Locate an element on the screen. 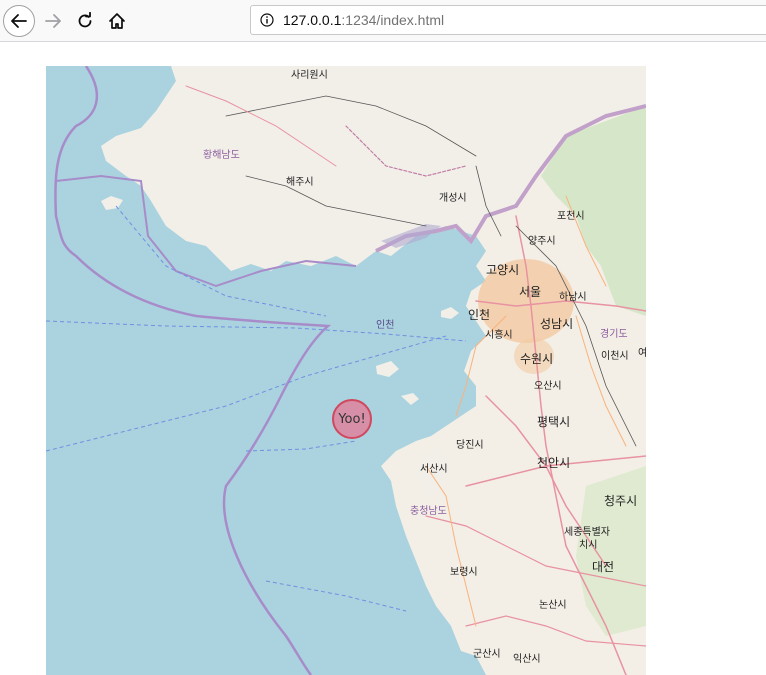 The image size is (766, 675). browser-toolbar: 127.0.0.1:1234/index.html is located at coordinates (383, 21).